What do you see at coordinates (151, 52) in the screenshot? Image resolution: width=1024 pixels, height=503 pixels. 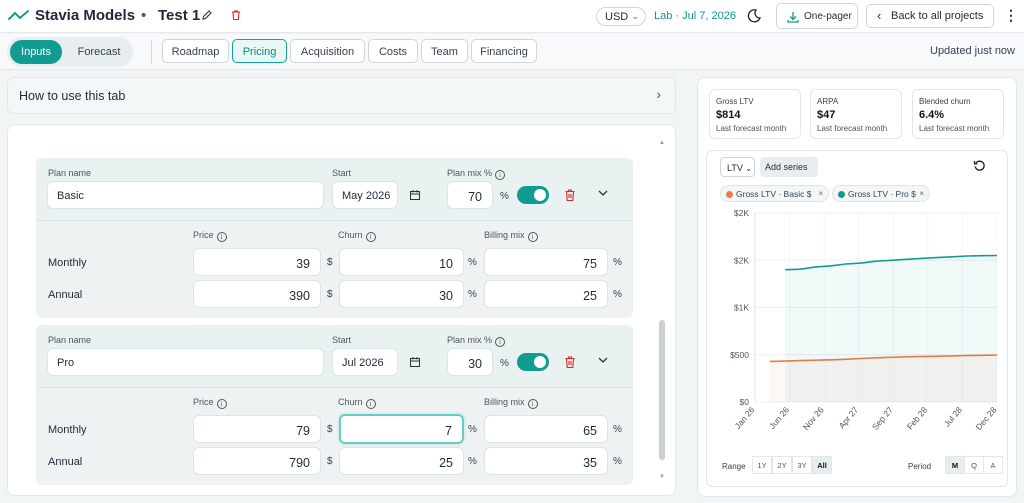 I see `divider` at bounding box center [151, 52].